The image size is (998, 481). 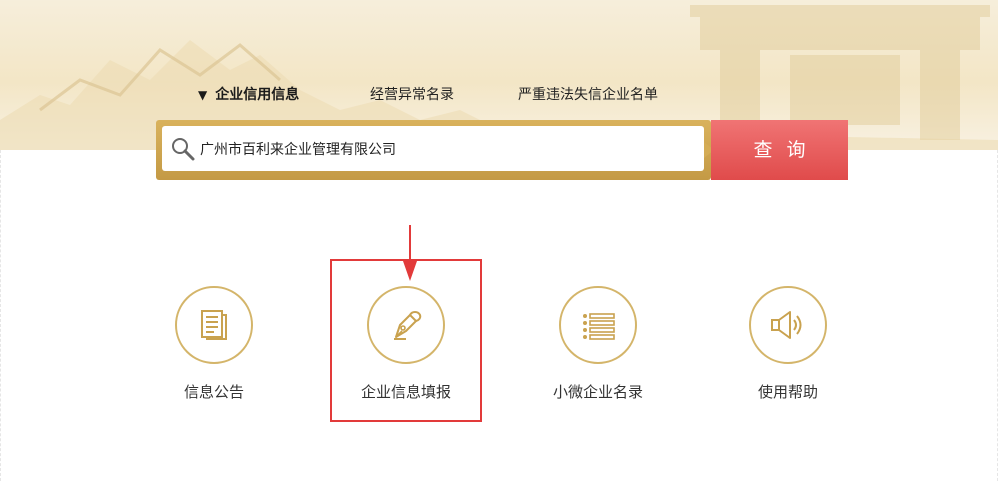 What do you see at coordinates (597, 392) in the screenshot?
I see `feature-label: 小微企业名录` at bounding box center [597, 392].